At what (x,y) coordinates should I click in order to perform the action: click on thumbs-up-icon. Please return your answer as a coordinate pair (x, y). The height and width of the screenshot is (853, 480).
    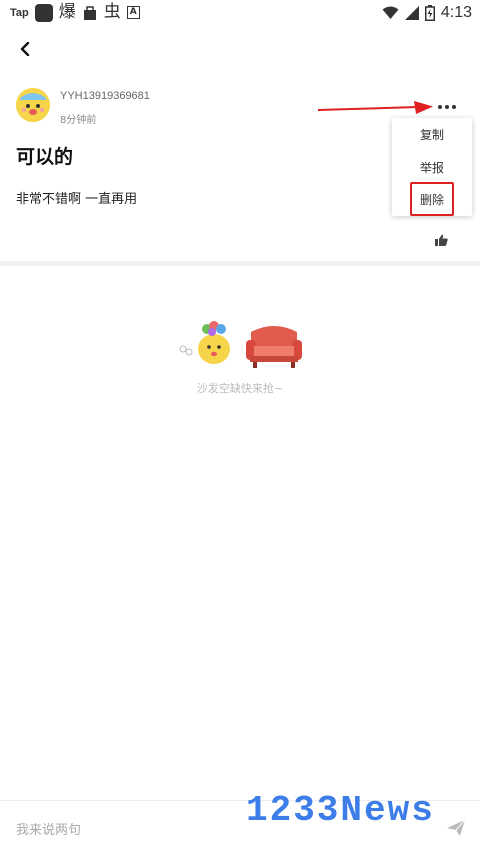
    Looking at the image, I should click on (441, 240).